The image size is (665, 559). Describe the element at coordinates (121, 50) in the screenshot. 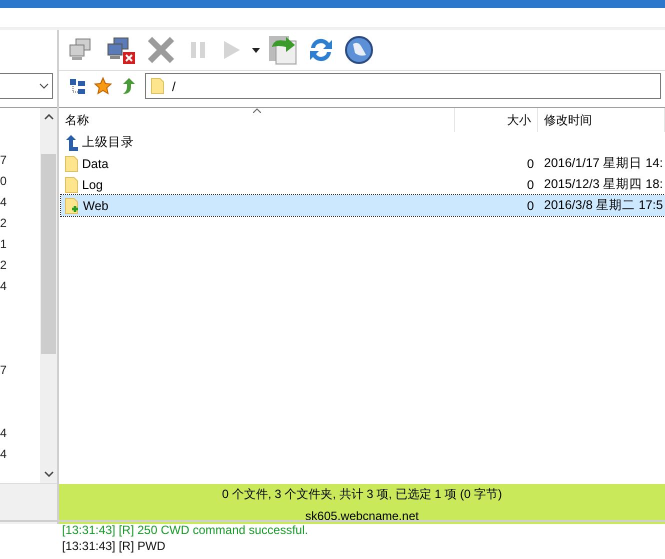

I see `disconnect-icon` at that location.